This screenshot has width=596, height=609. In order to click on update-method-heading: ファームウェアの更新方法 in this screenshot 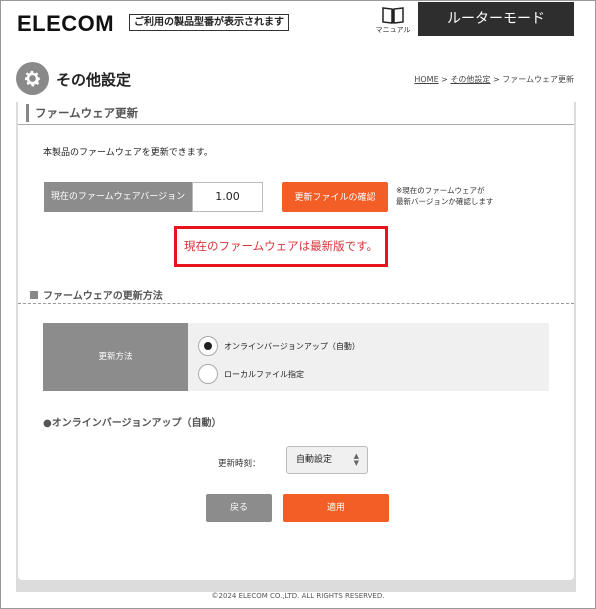, I will do `click(96, 294)`.